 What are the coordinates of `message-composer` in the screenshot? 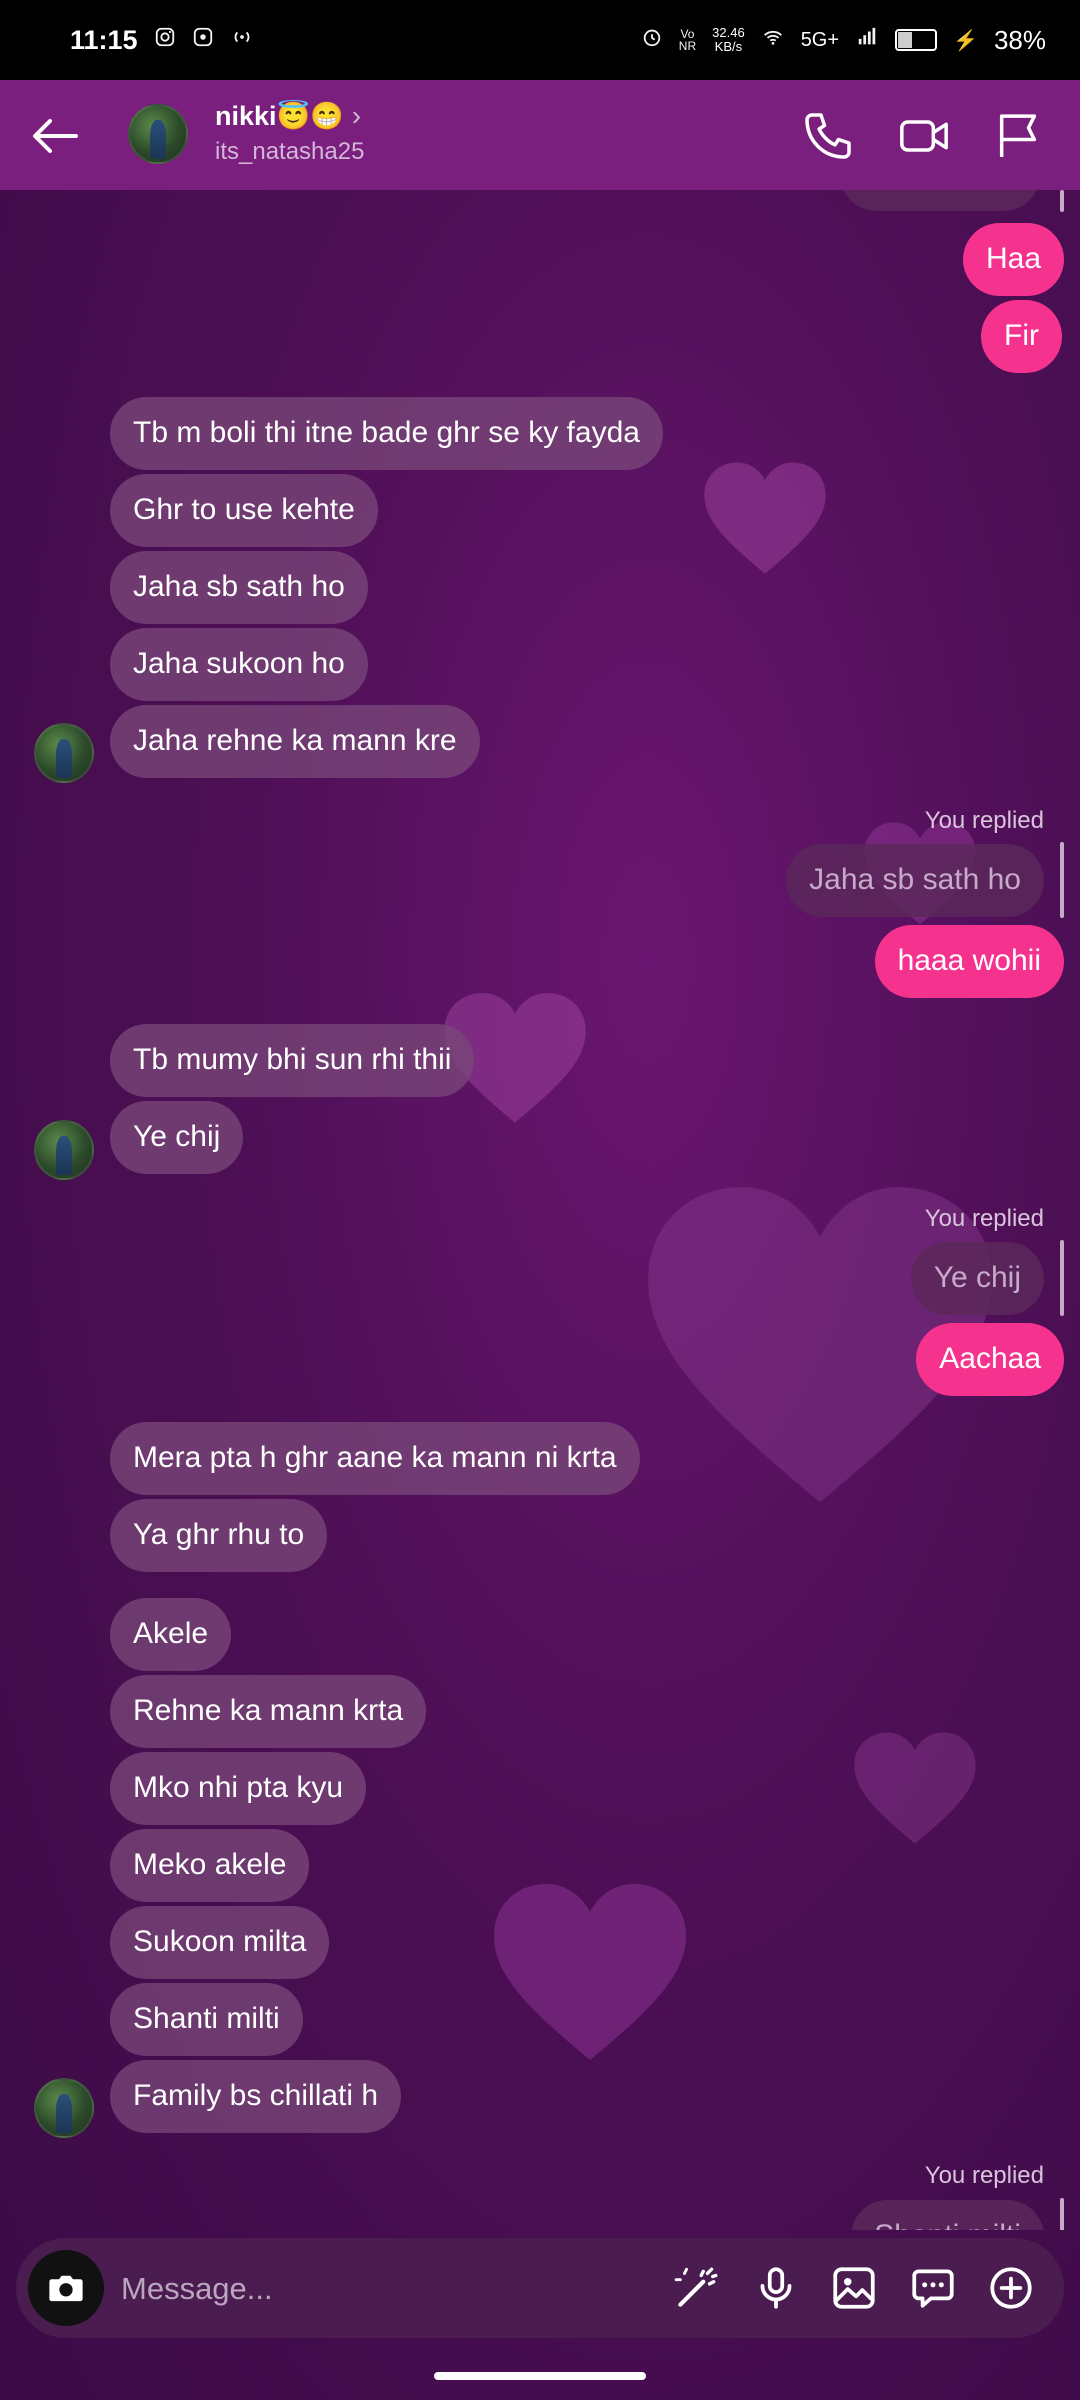 It's located at (540, 2288).